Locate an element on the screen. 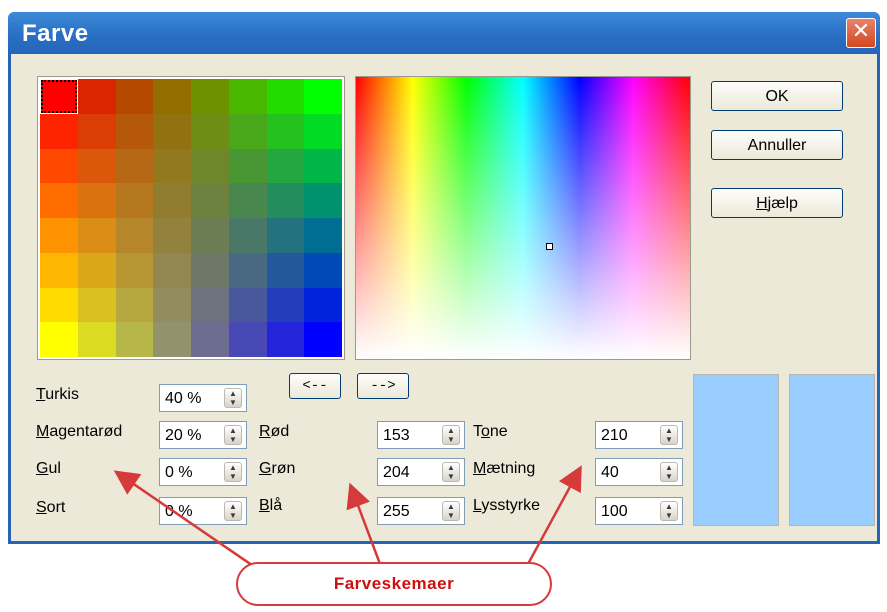 The image size is (887, 612). annotation-arrow-cmyk is located at coordinates (188, 522).